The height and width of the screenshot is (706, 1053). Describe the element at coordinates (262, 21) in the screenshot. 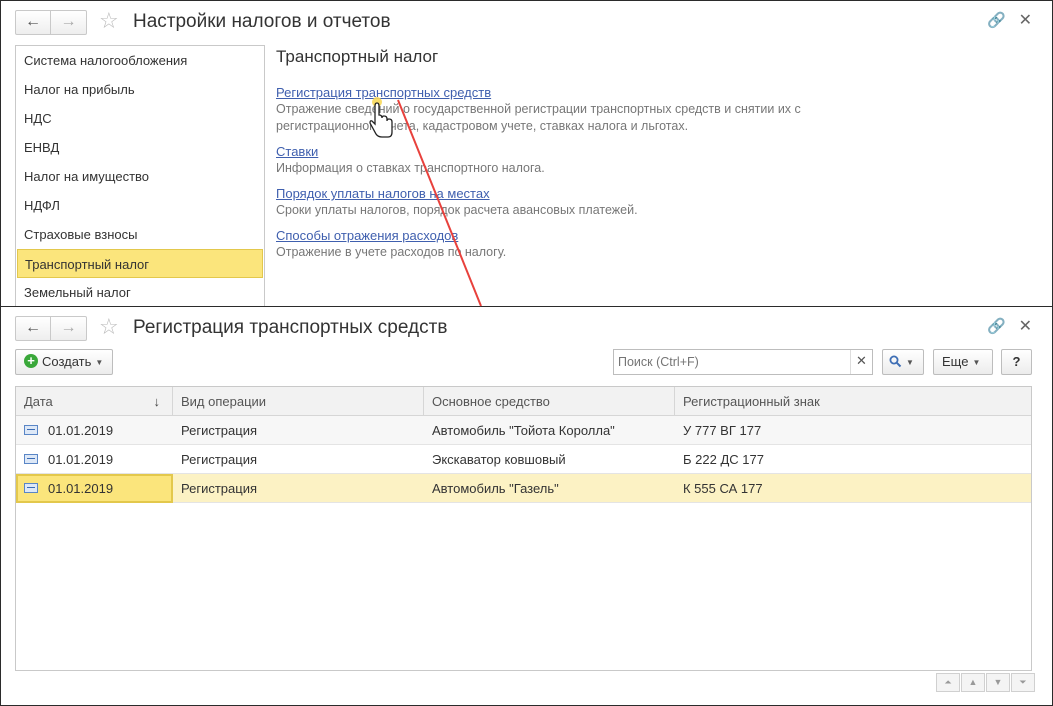

I see `window-title: Настройки налогов и отчетов` at that location.